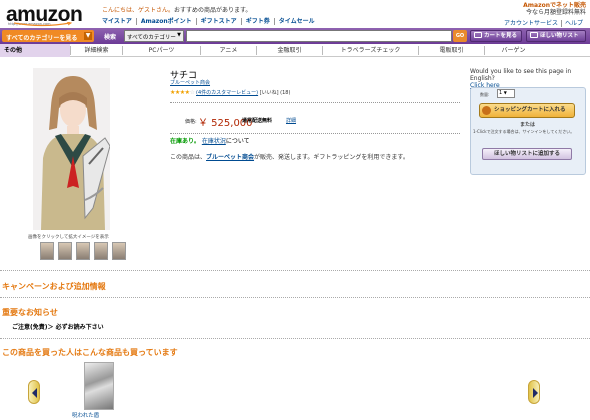 The width and height of the screenshot is (590, 420). I want to click on top-nav-timesale: タイムセール, so click(296, 21).